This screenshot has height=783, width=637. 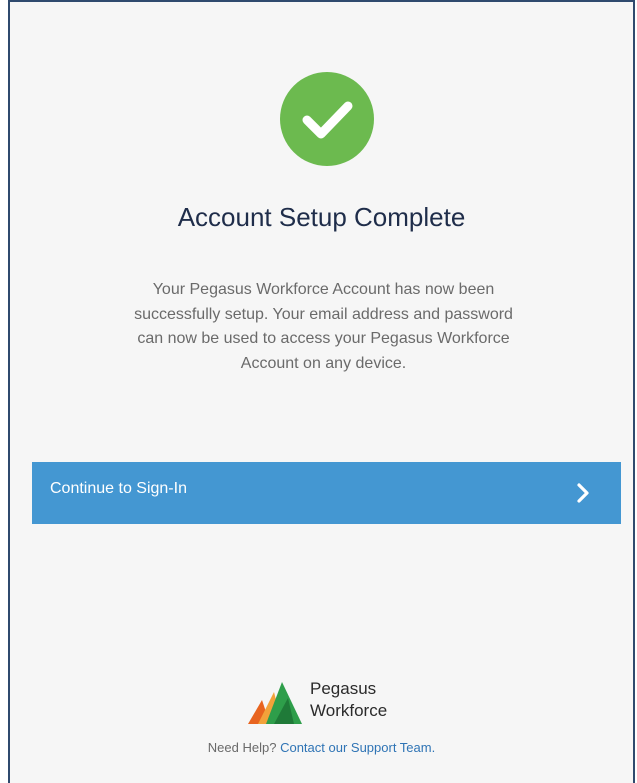 I want to click on help-prefix: Need Help?, so click(x=242, y=747).